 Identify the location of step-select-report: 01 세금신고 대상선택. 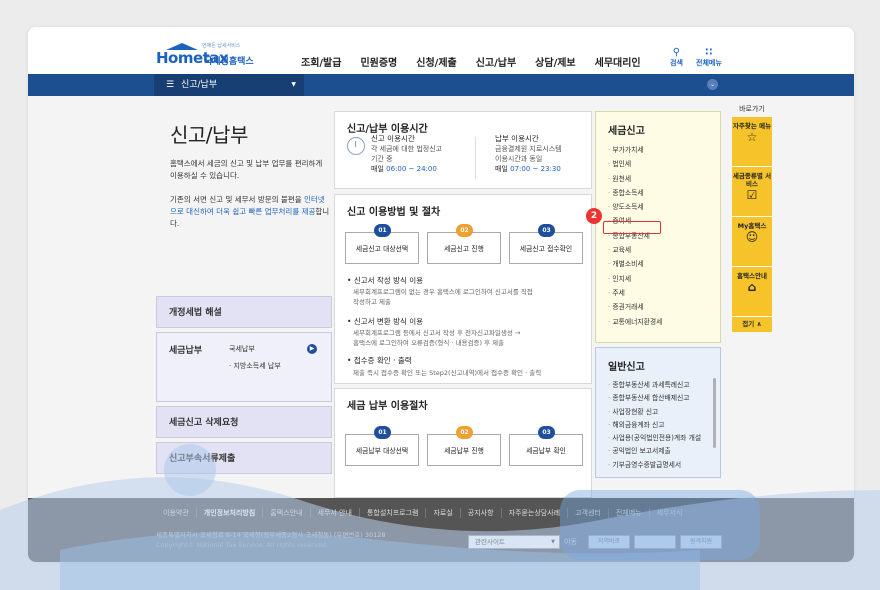
(382, 244).